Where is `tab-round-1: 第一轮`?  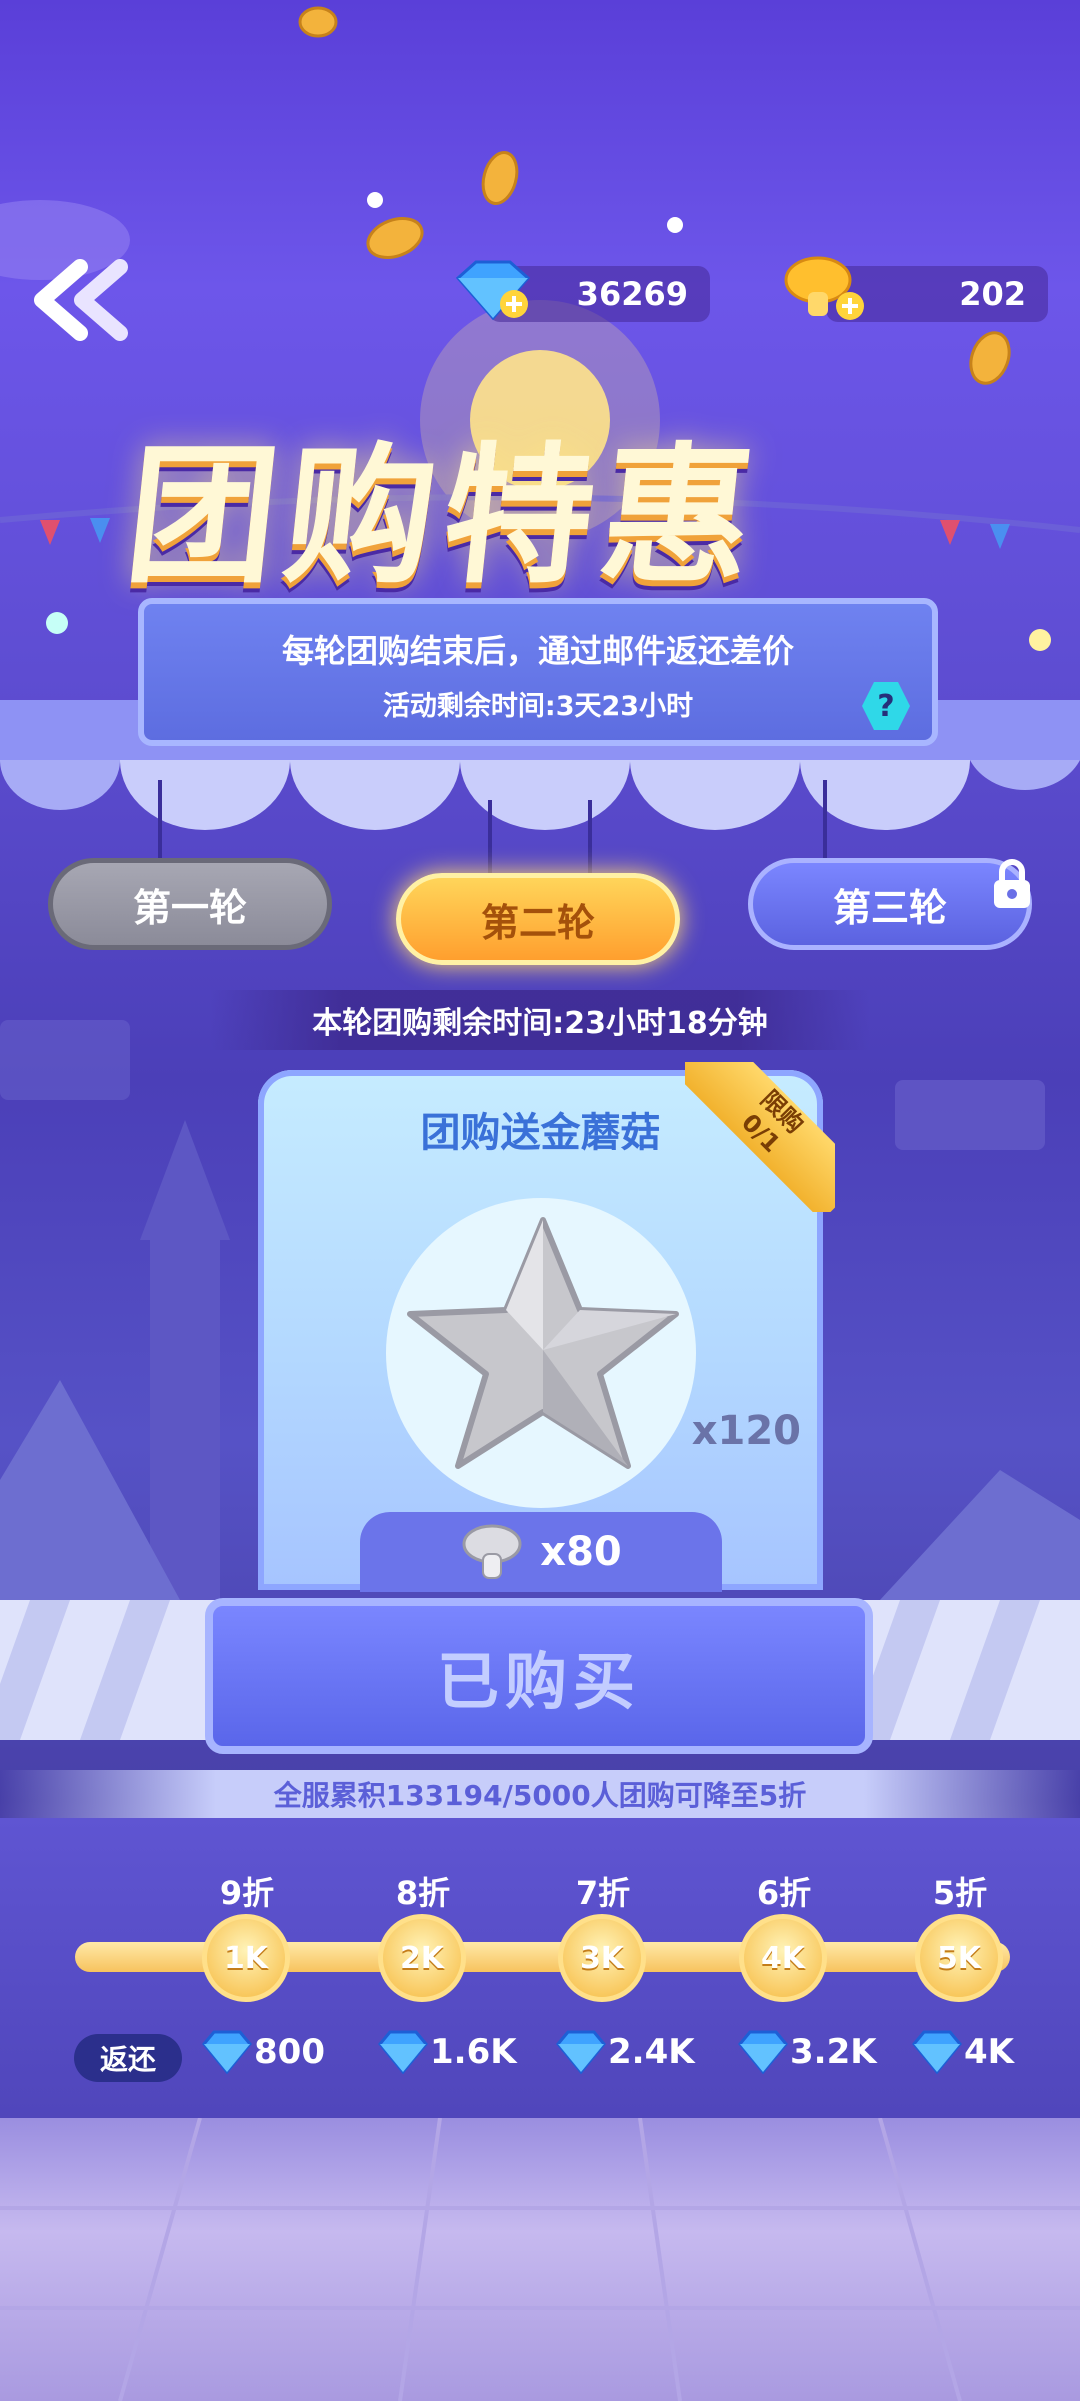 tab-round-1: 第一轮 is located at coordinates (190, 904).